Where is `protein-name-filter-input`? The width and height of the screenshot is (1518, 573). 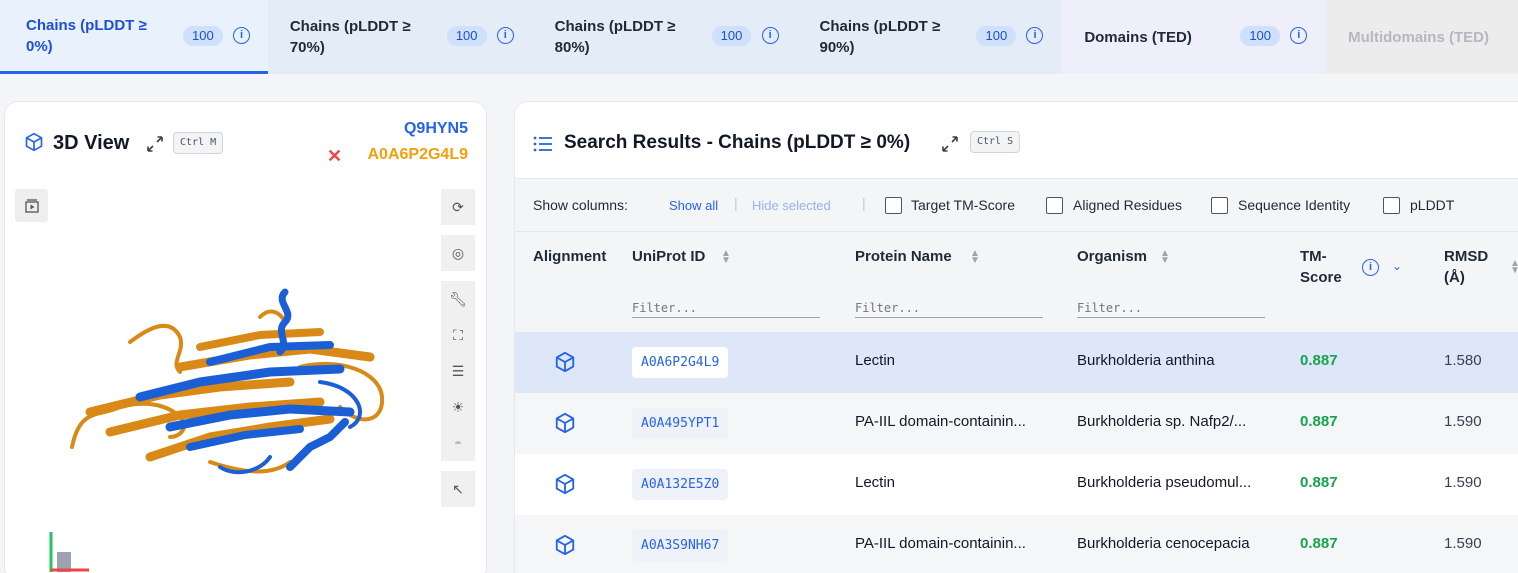
protein-name-filter-input is located at coordinates (949, 308).